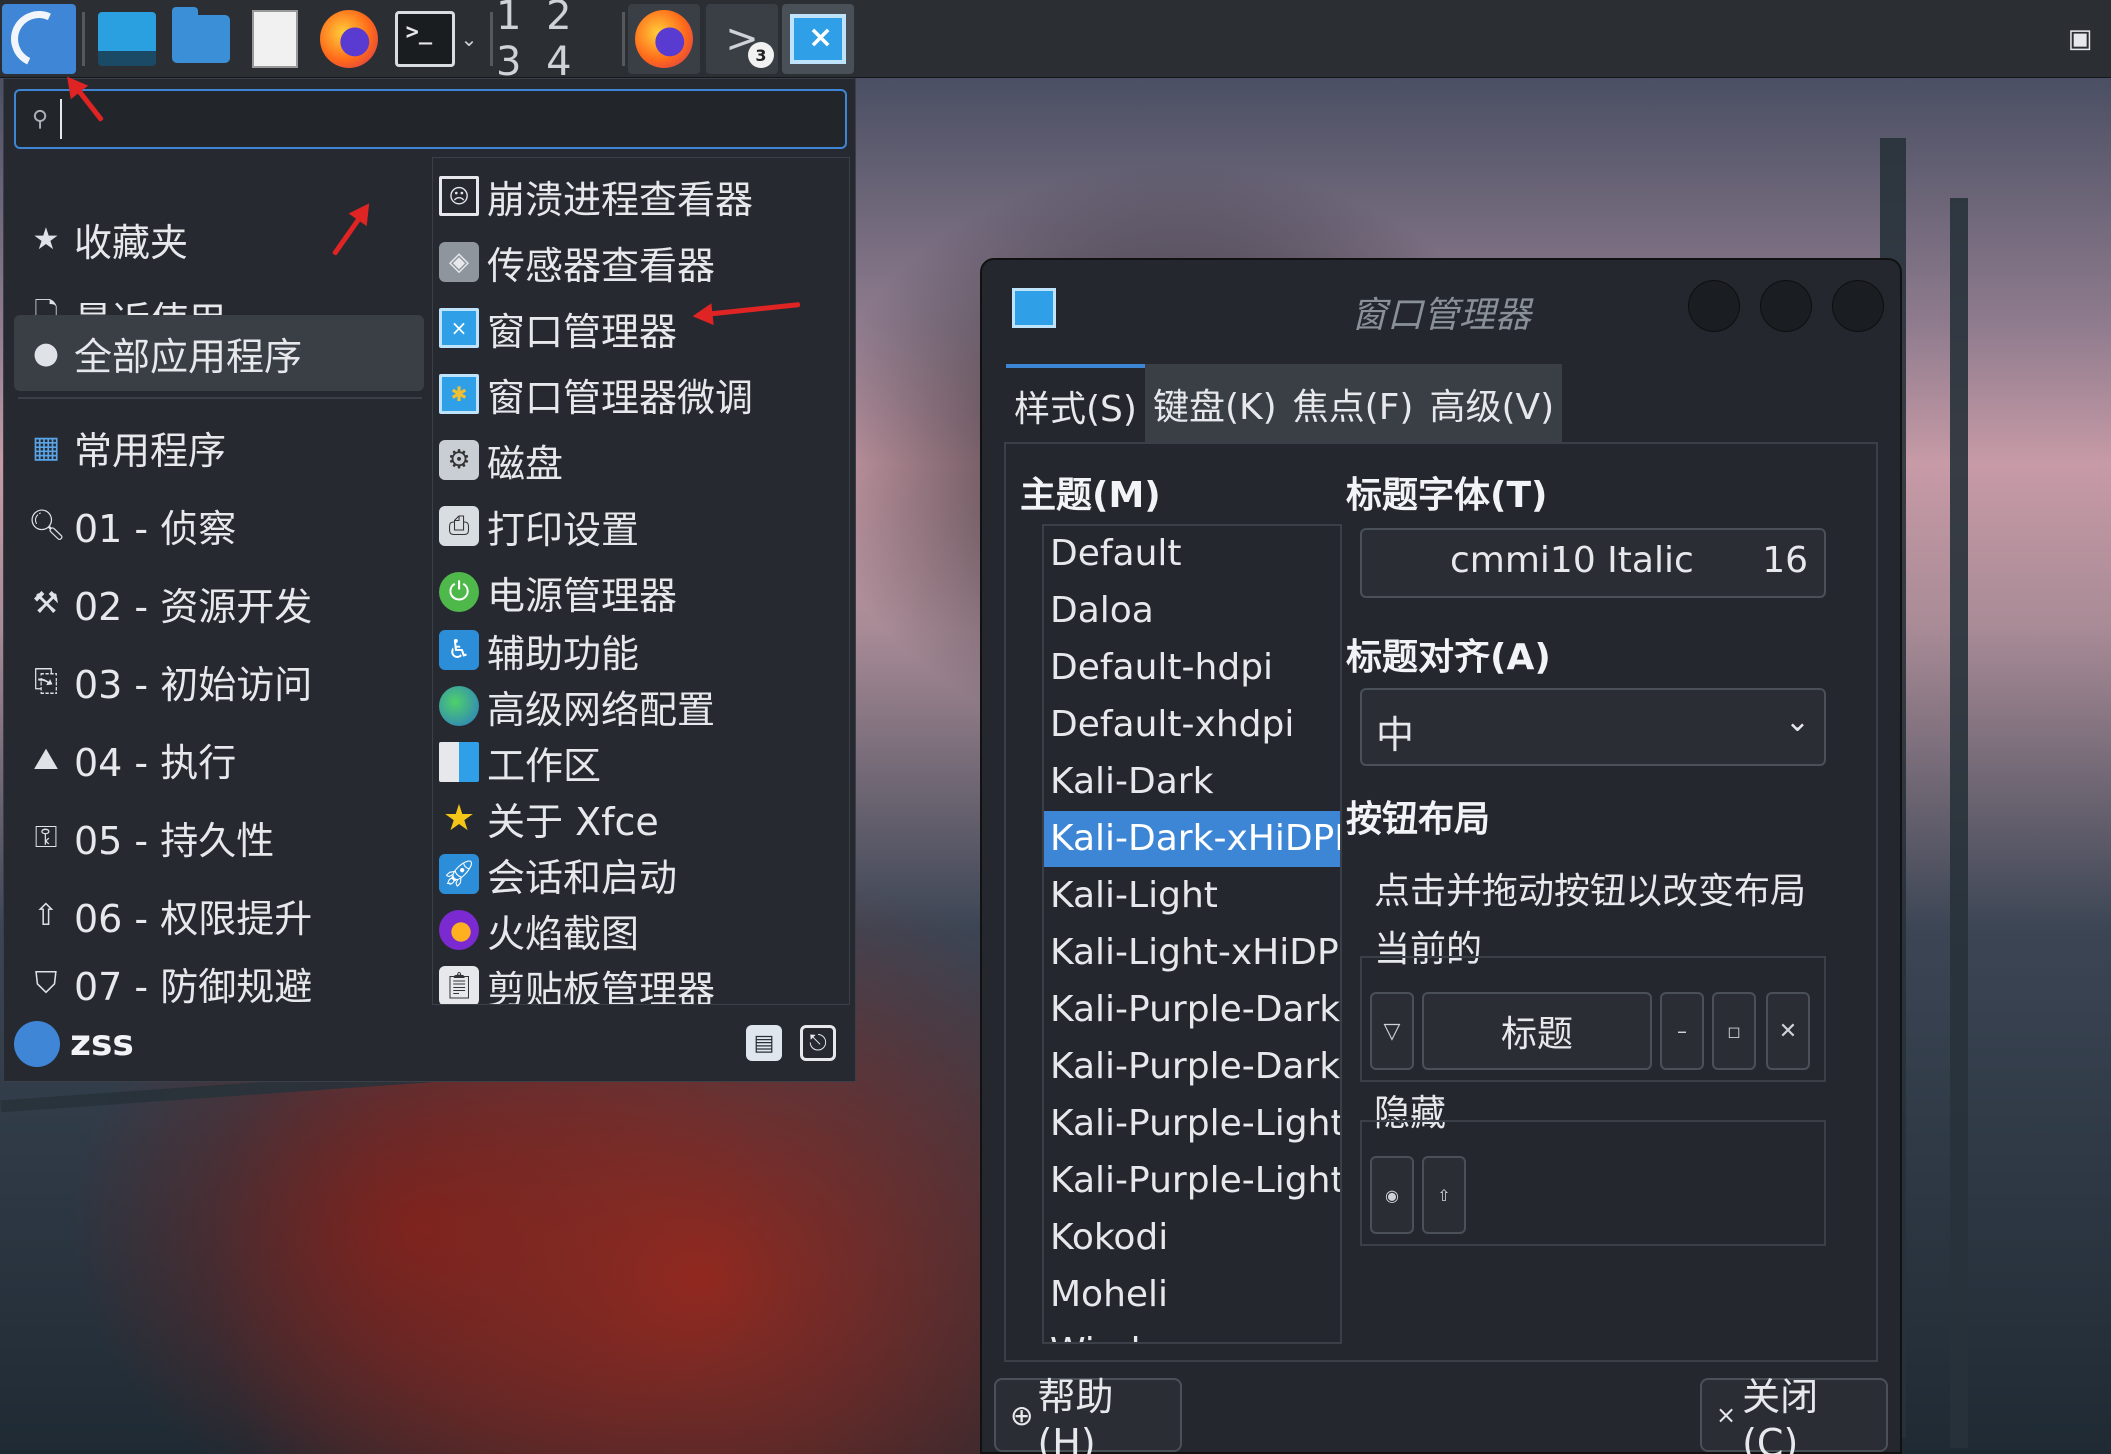 The width and height of the screenshot is (2111, 1454). Describe the element at coordinates (459, 985) in the screenshot. I see `clipboard-icon: 📋︎` at that location.